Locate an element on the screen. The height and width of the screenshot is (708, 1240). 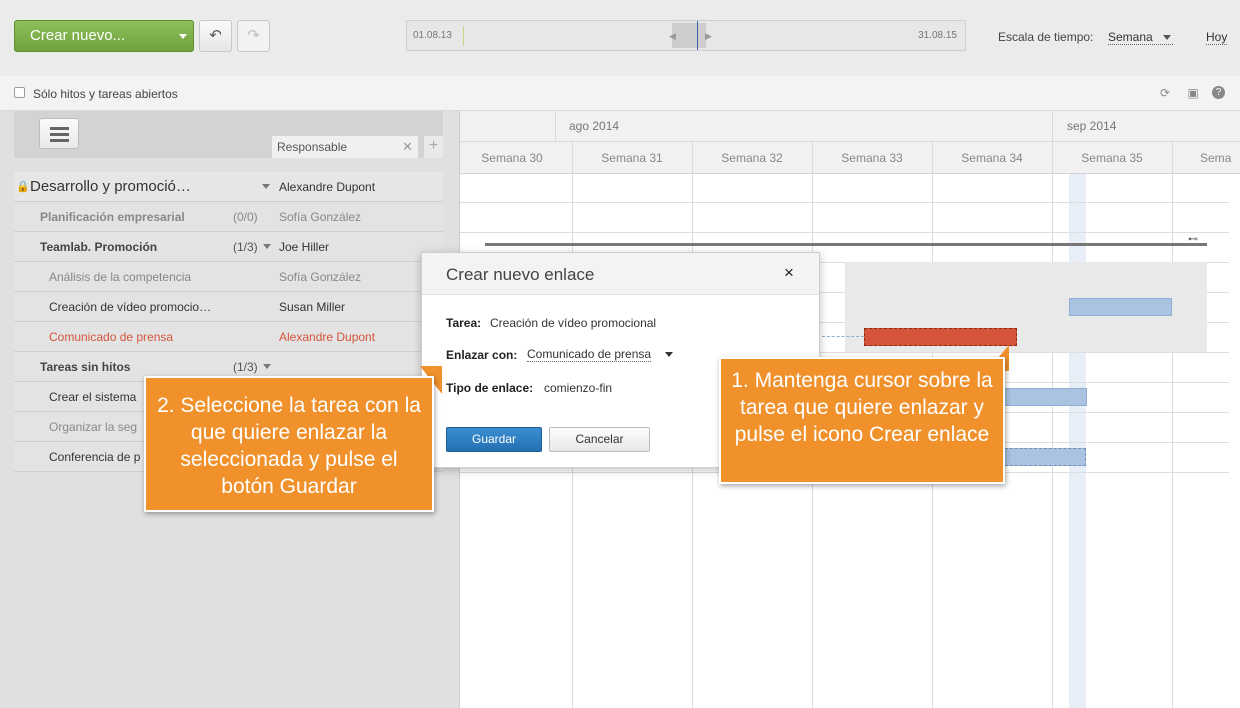
link-with-select: Comunicado de prensa is located at coordinates (589, 354).